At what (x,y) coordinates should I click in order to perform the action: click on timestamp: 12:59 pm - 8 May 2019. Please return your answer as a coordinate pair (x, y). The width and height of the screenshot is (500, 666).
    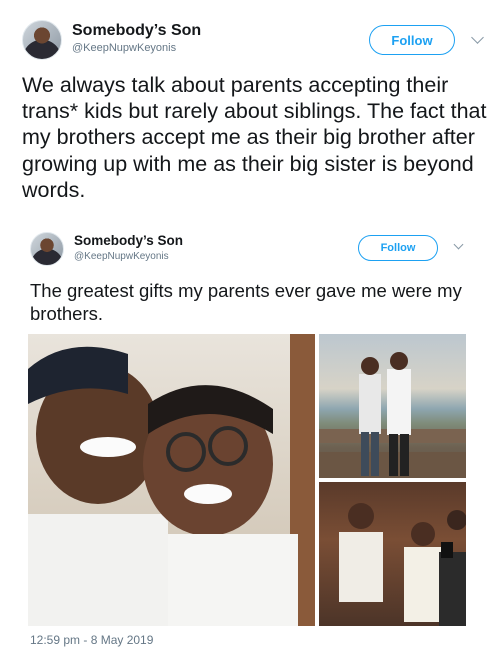
    Looking at the image, I should click on (91, 640).